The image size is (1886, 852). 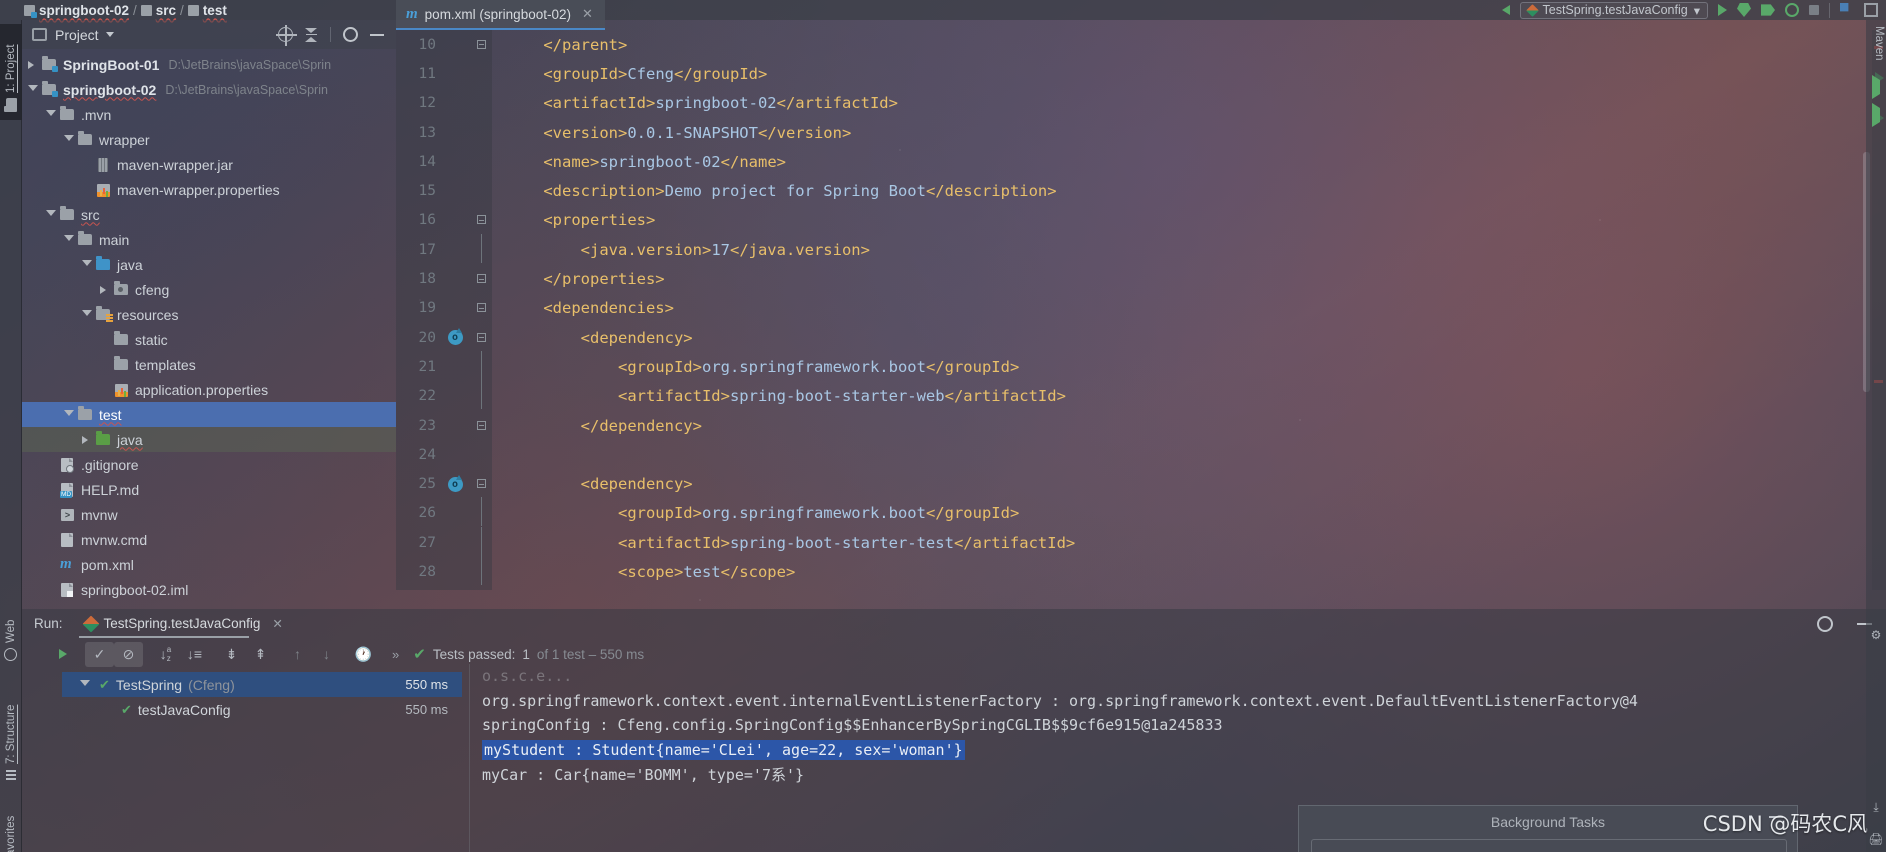 I want to click on sort-alphabetically-icon: ↓ a z, so click(x=165, y=654).